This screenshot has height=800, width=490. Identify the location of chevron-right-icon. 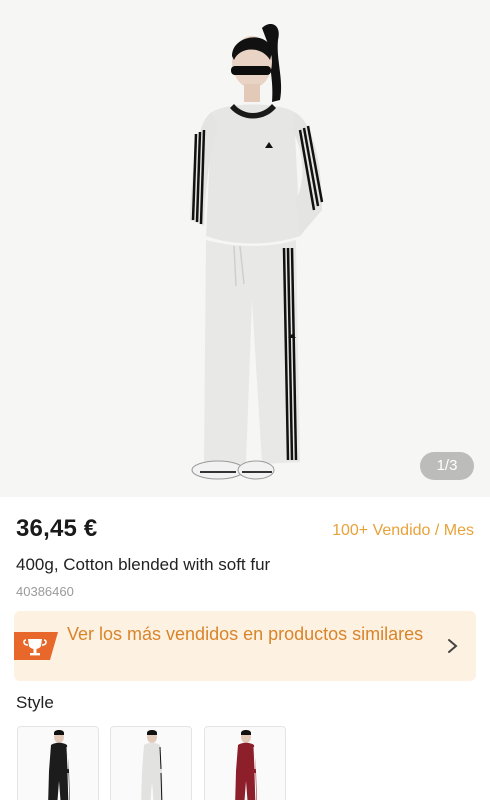
(453, 646).